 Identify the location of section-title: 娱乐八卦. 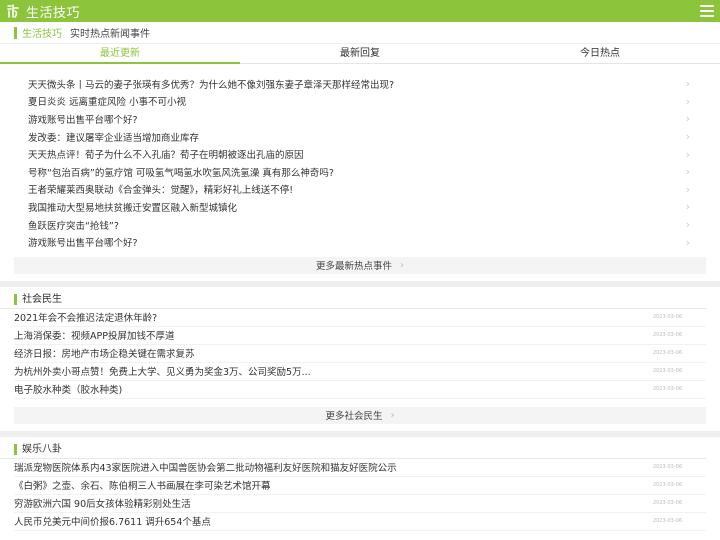
(42, 449).